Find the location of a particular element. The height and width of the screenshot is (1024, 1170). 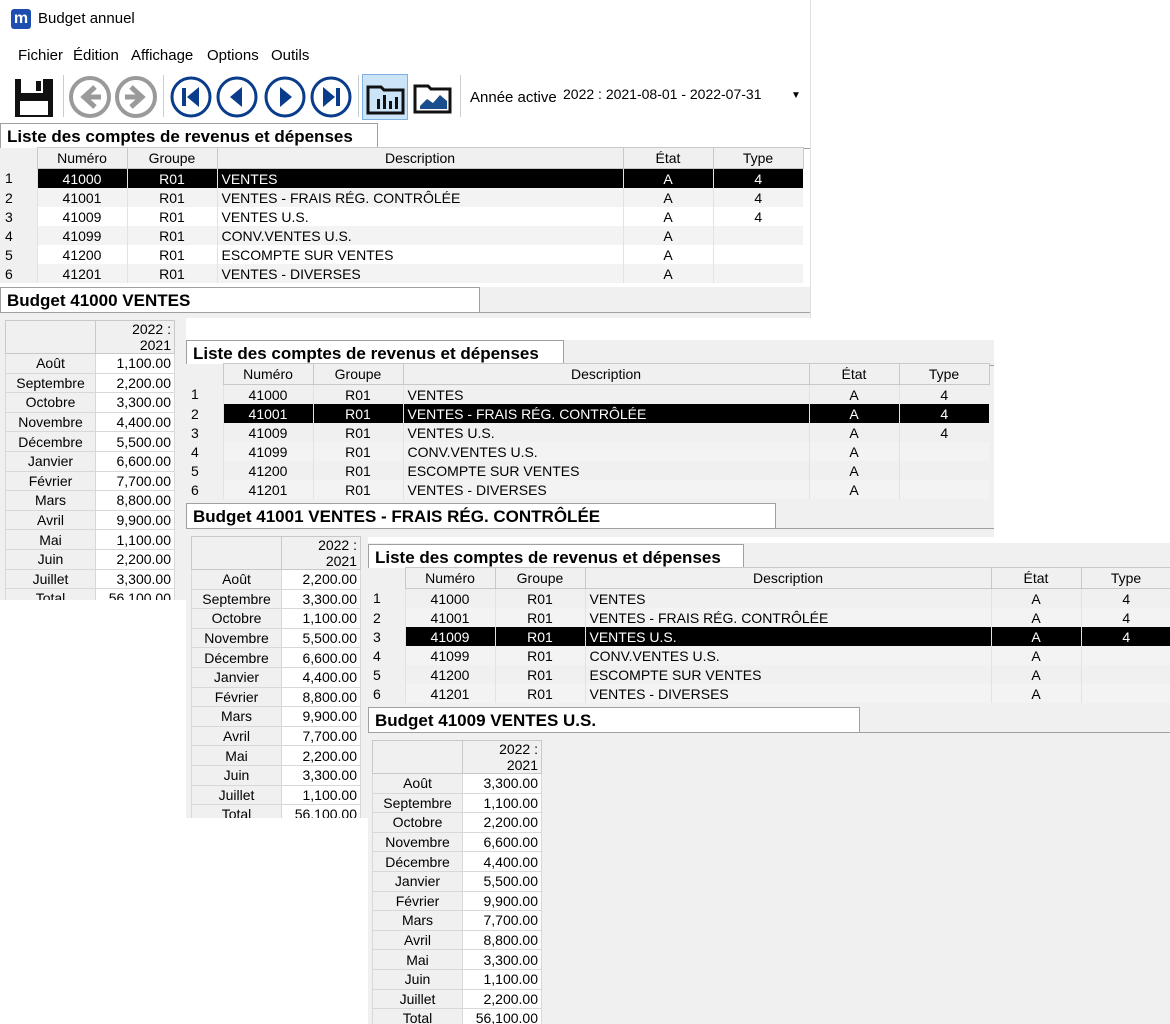

save-icon is located at coordinates (34, 97).